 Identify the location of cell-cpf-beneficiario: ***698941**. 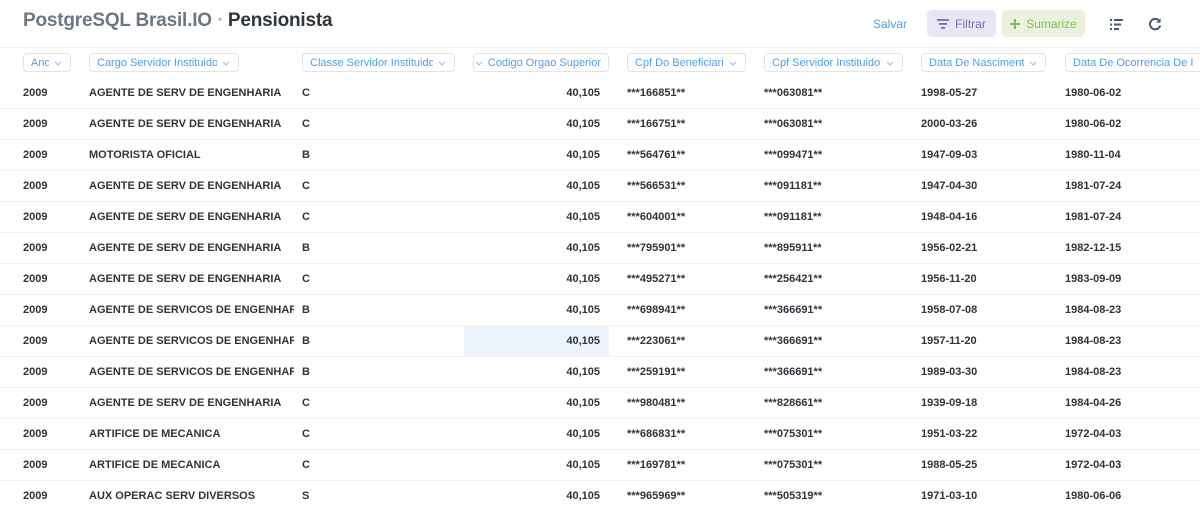
(687, 310).